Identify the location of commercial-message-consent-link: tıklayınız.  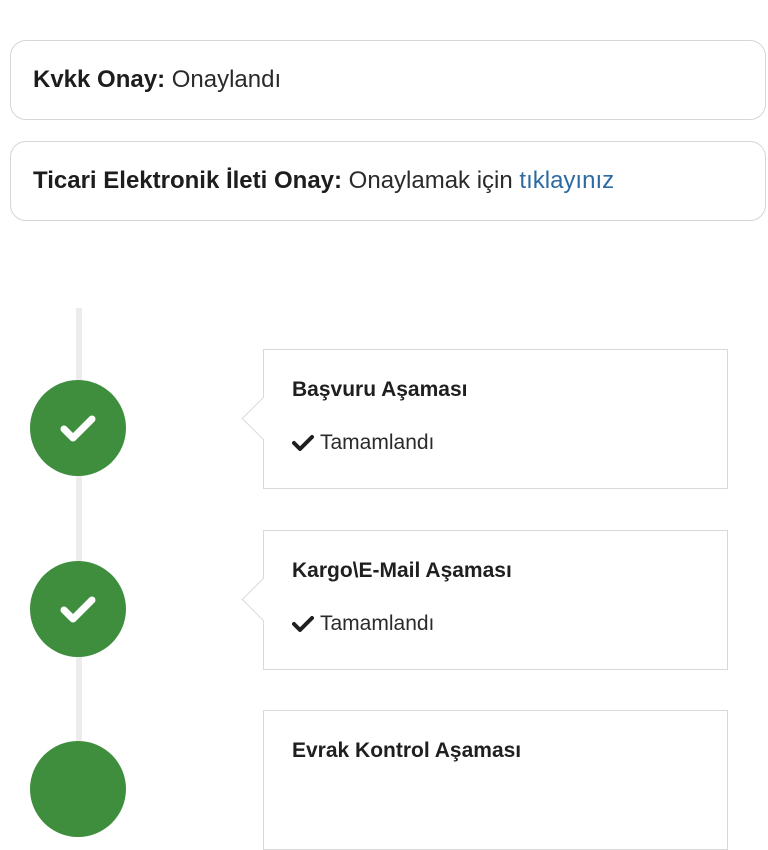
(566, 181).